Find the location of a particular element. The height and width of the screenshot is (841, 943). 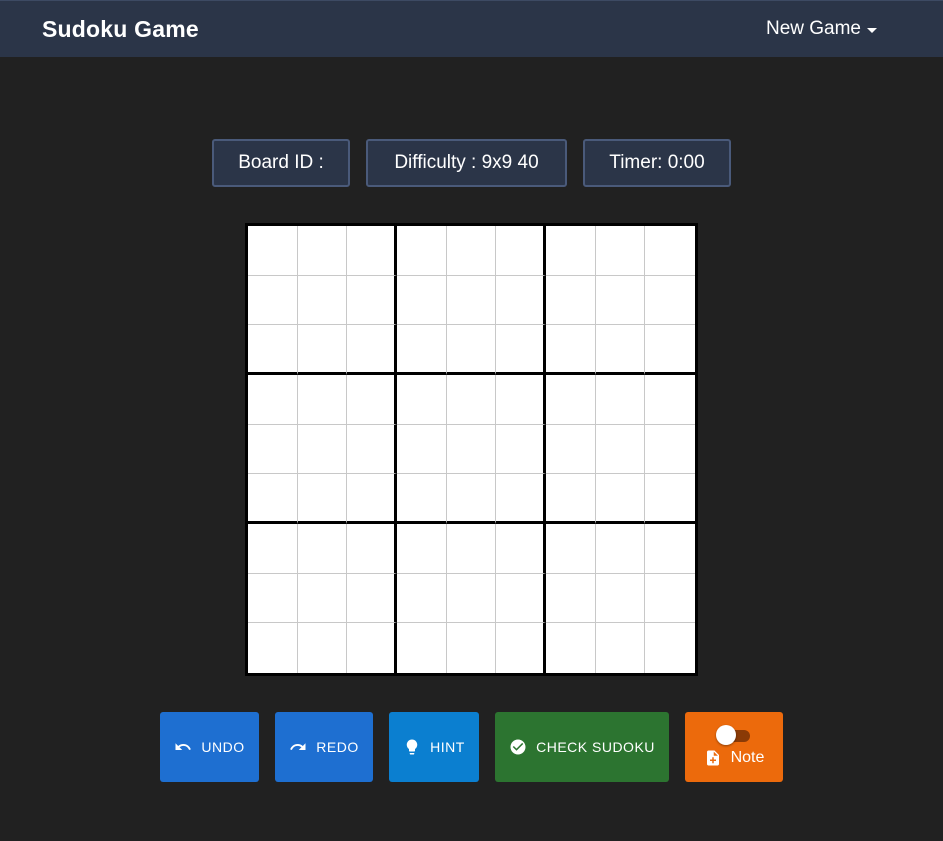

note-add-icon is located at coordinates (713, 758).